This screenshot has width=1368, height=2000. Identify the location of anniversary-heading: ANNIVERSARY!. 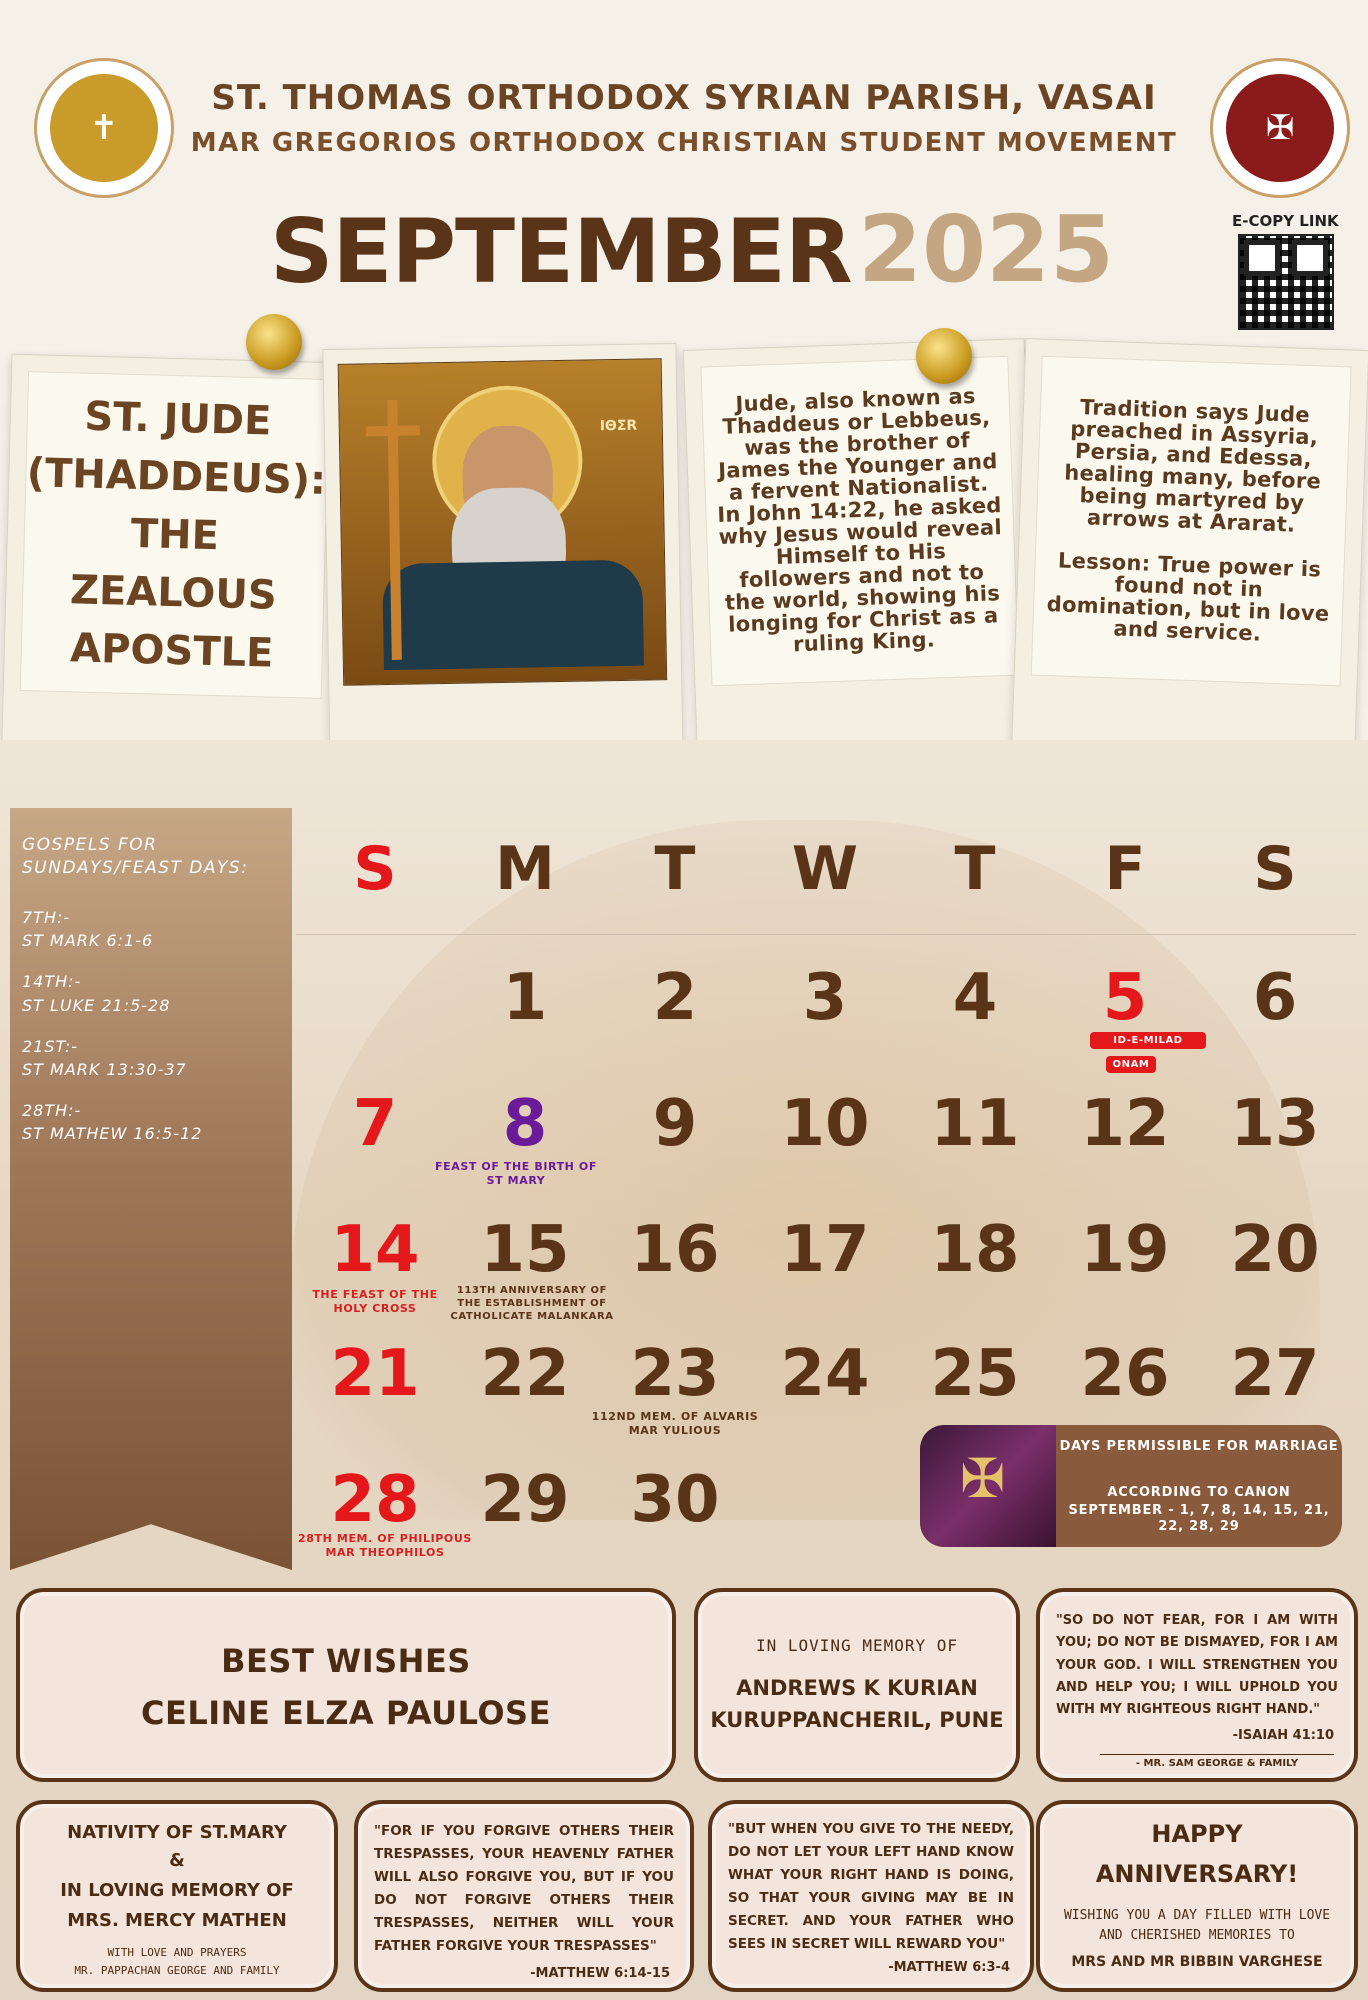
(1197, 1874).